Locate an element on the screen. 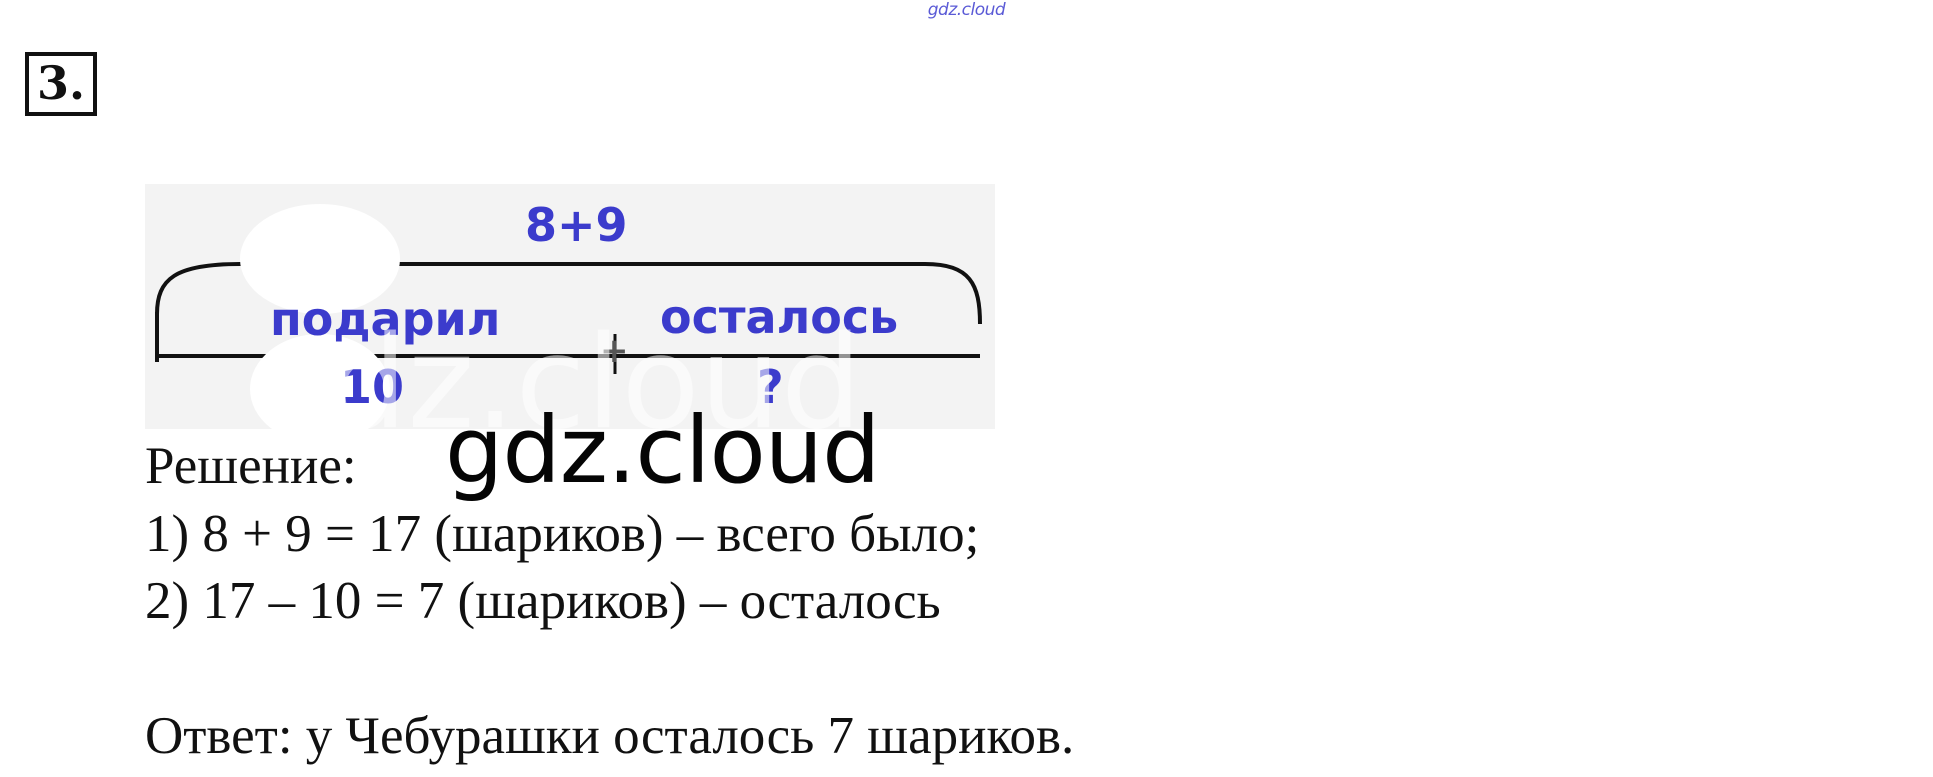 This screenshot has width=1933, height=777. task-number-box: 3. is located at coordinates (61, 84).